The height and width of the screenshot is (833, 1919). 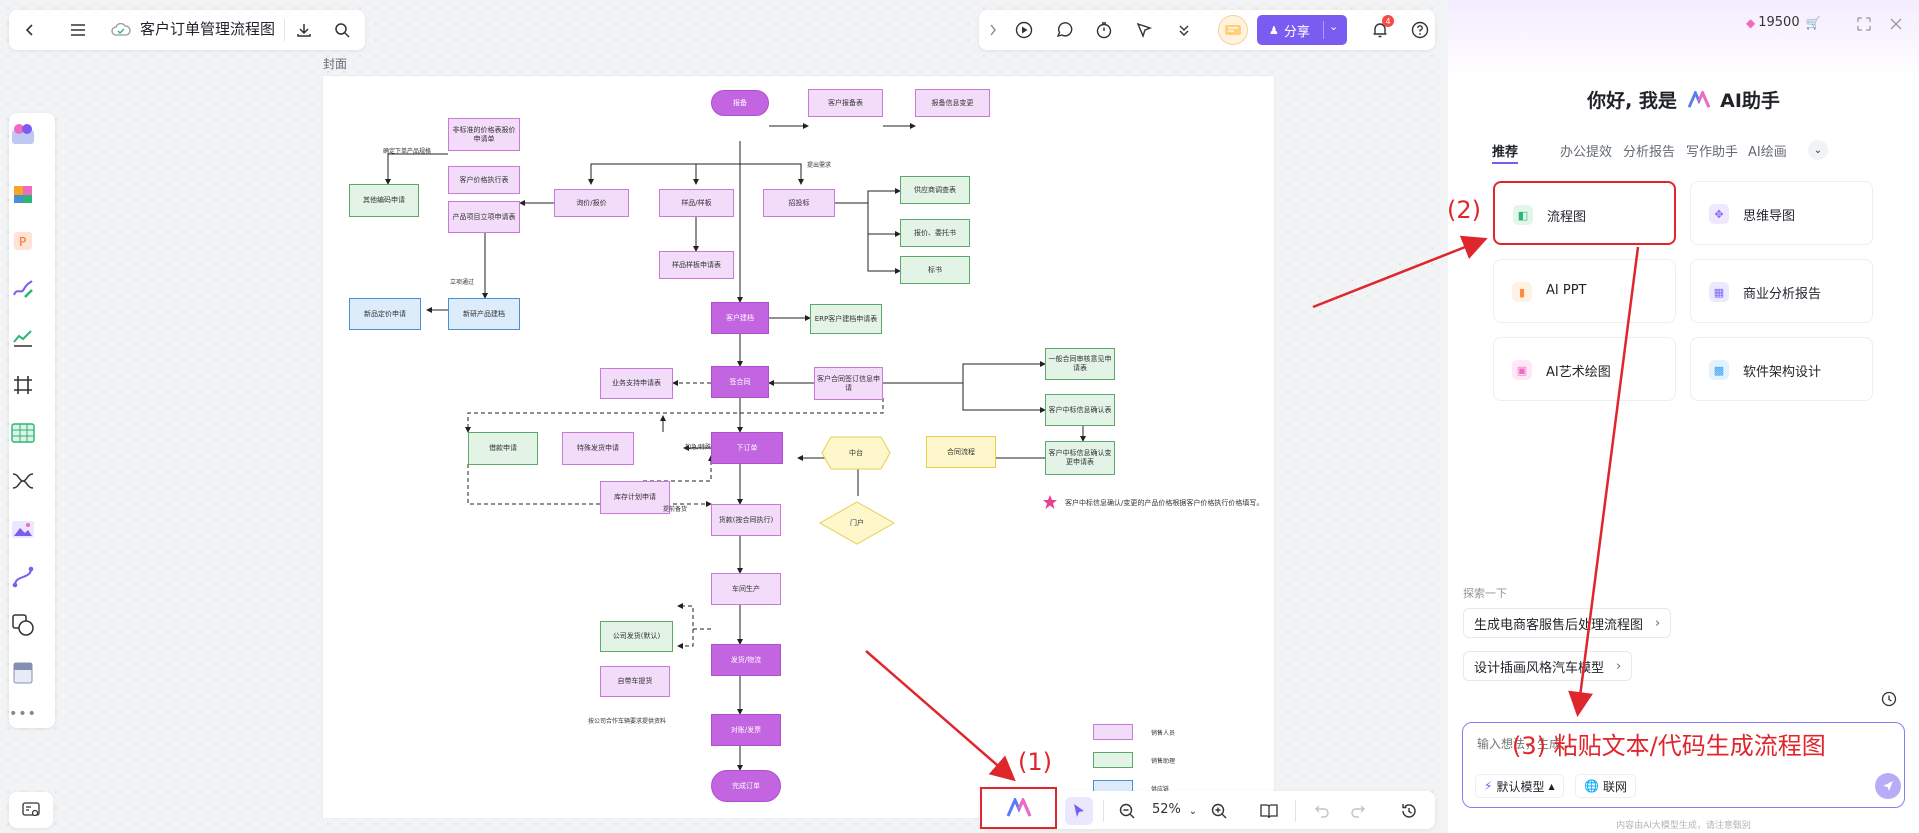 What do you see at coordinates (23, 134) in the screenshot?
I see `template-icon` at bounding box center [23, 134].